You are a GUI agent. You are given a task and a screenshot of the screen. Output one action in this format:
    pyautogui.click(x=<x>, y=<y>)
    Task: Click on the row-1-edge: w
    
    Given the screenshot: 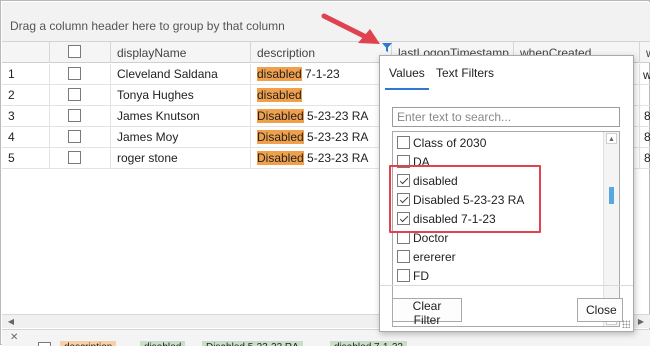 What is the action you would take?
    pyautogui.click(x=646, y=75)
    